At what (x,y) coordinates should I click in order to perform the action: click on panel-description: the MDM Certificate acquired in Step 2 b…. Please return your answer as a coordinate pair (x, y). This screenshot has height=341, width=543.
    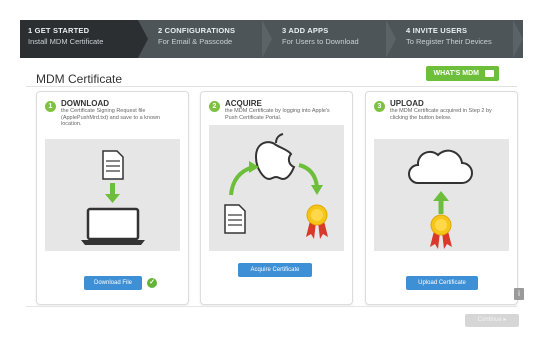
    Looking at the image, I should click on (441, 114).